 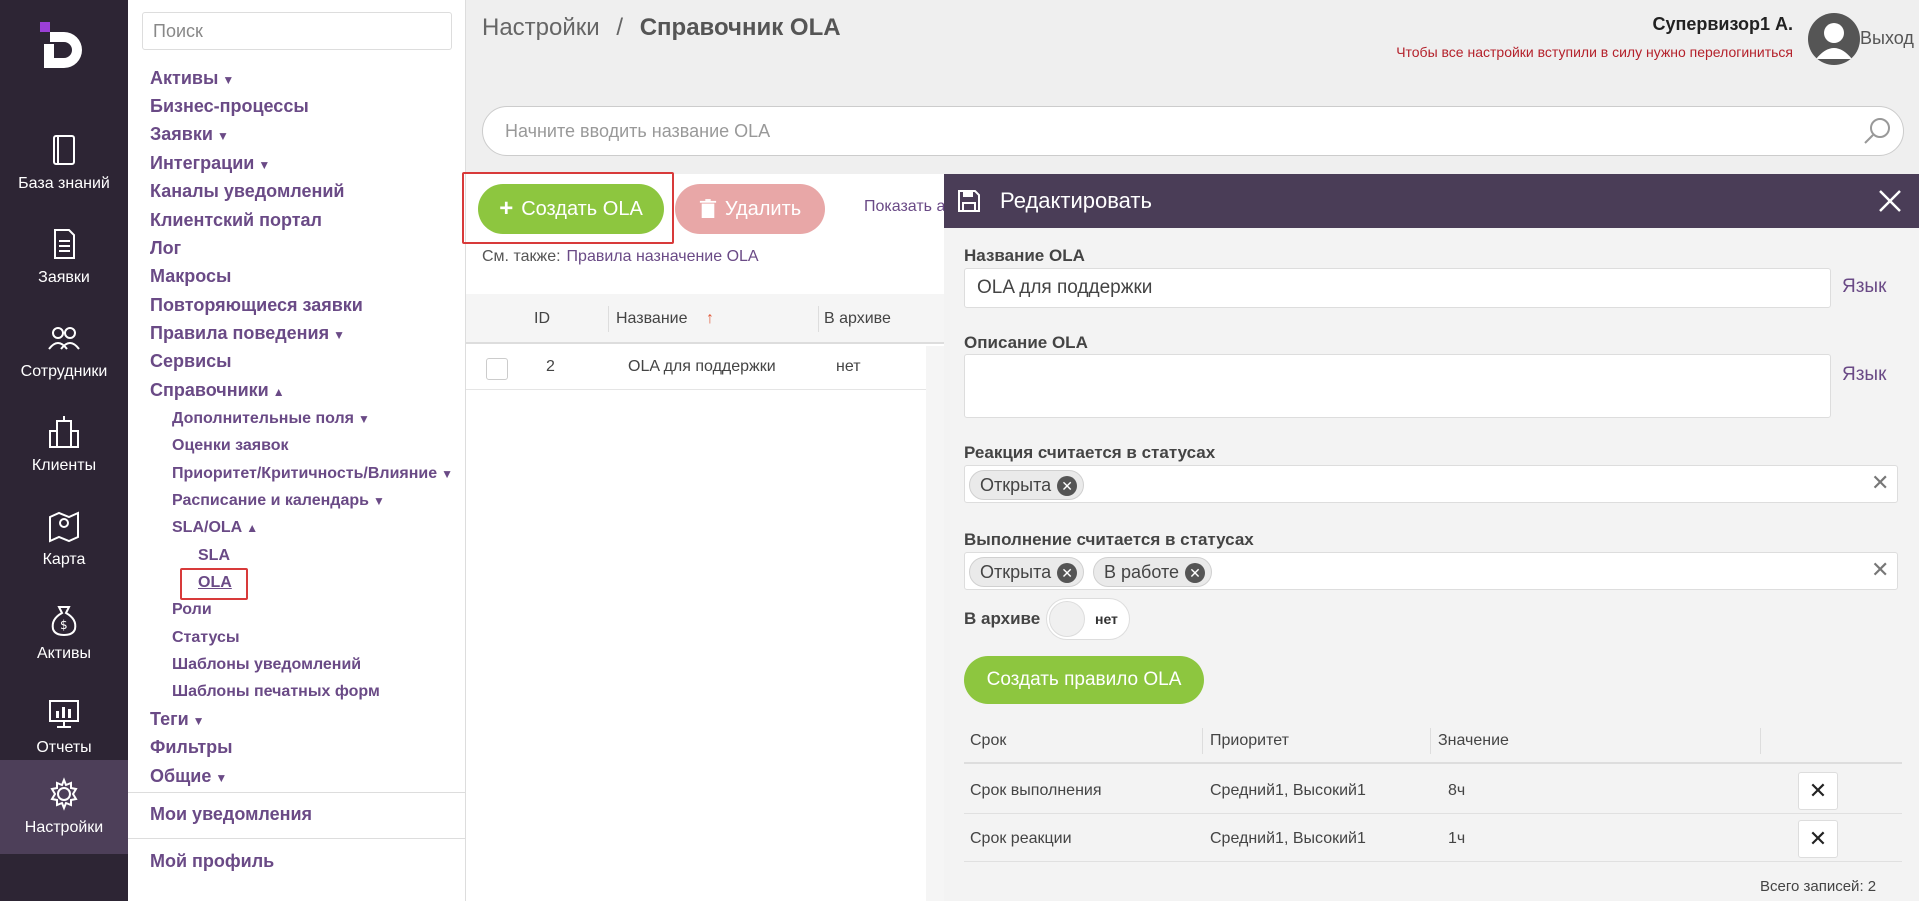 What do you see at coordinates (1076, 200) in the screenshot?
I see `edit-panel-title: Редактировать` at bounding box center [1076, 200].